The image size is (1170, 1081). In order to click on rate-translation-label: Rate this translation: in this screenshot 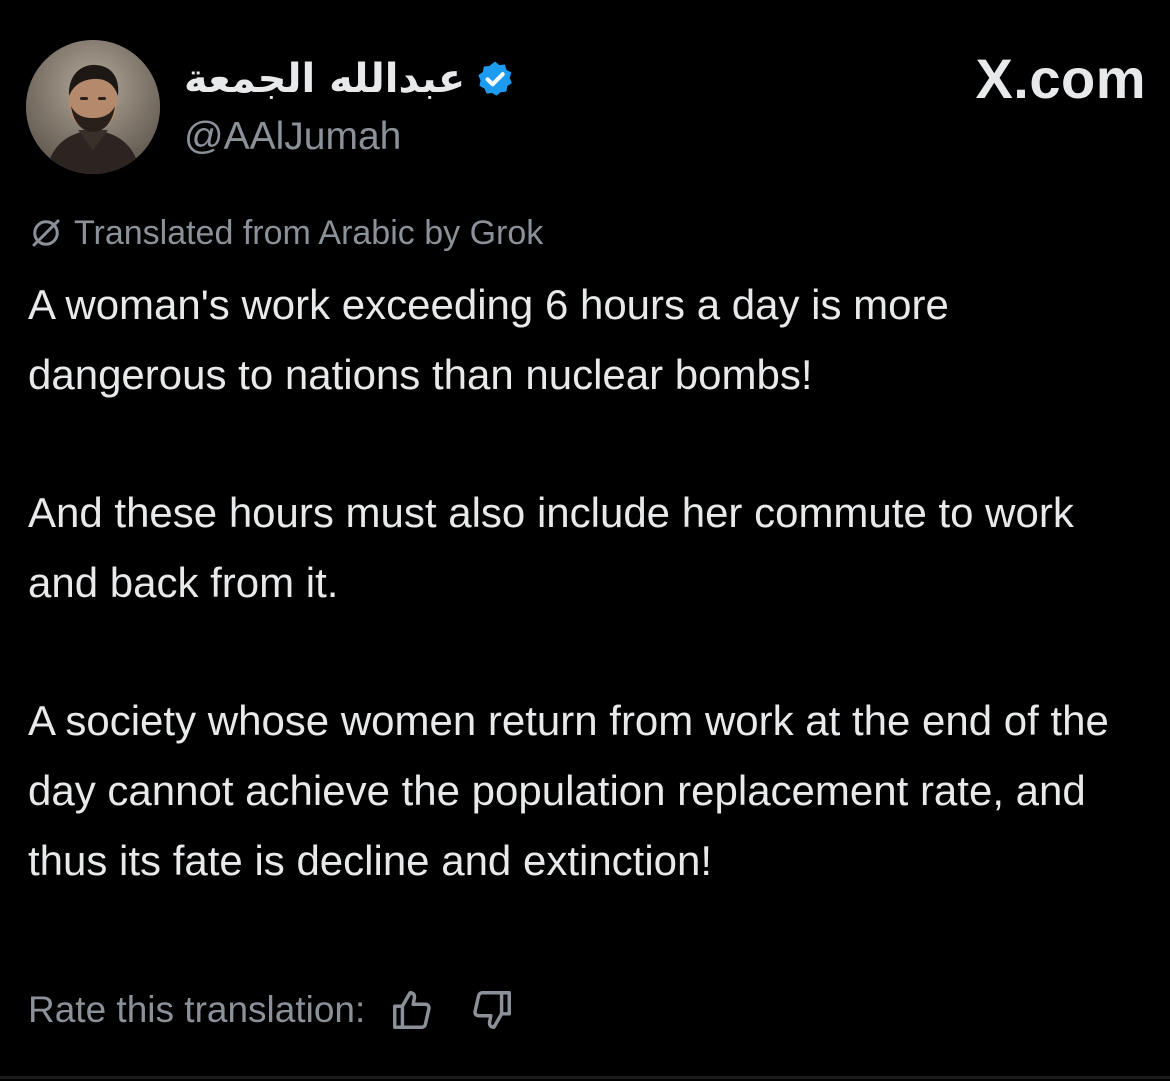, I will do `click(197, 1009)`.